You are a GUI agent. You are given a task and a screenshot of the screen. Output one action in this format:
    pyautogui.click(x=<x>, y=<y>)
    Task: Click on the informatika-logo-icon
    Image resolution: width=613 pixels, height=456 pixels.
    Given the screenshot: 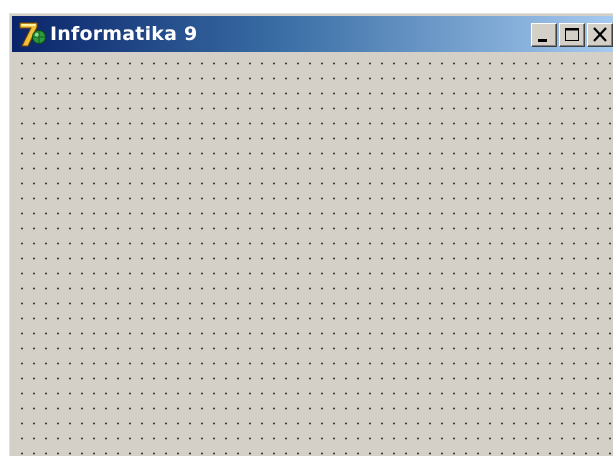 What is the action you would take?
    pyautogui.click(x=33, y=34)
    